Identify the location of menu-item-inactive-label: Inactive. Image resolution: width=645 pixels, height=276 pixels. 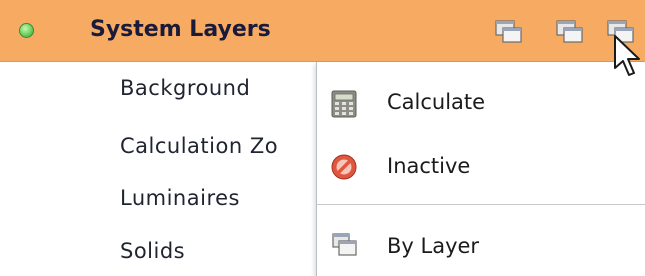
(429, 166).